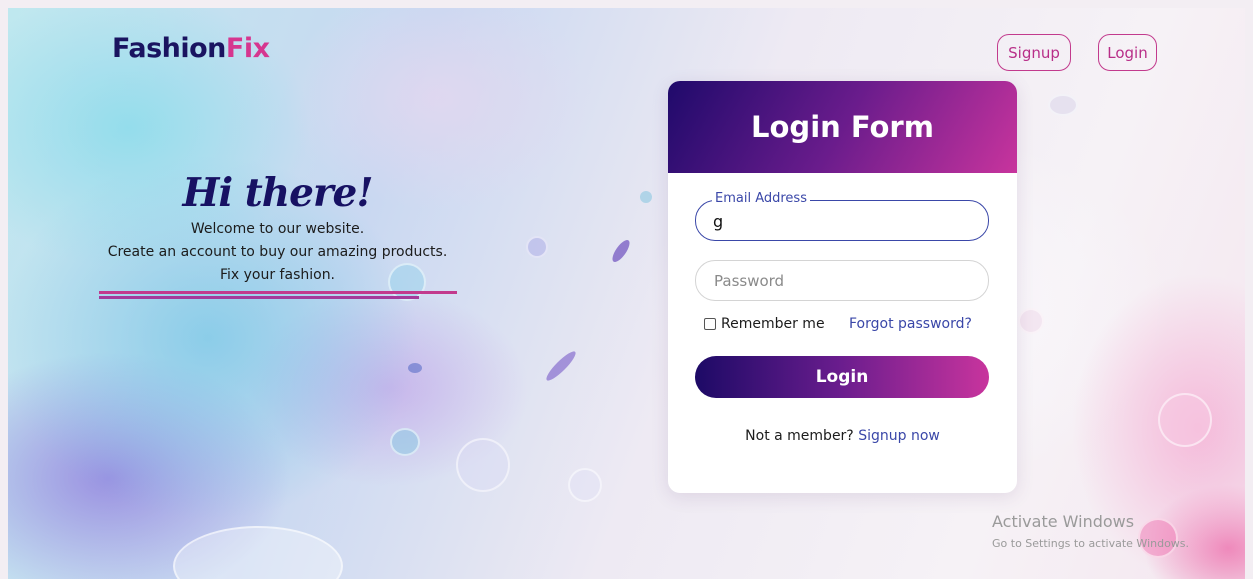  I want to click on signup-now-link: Signup now, so click(899, 436).